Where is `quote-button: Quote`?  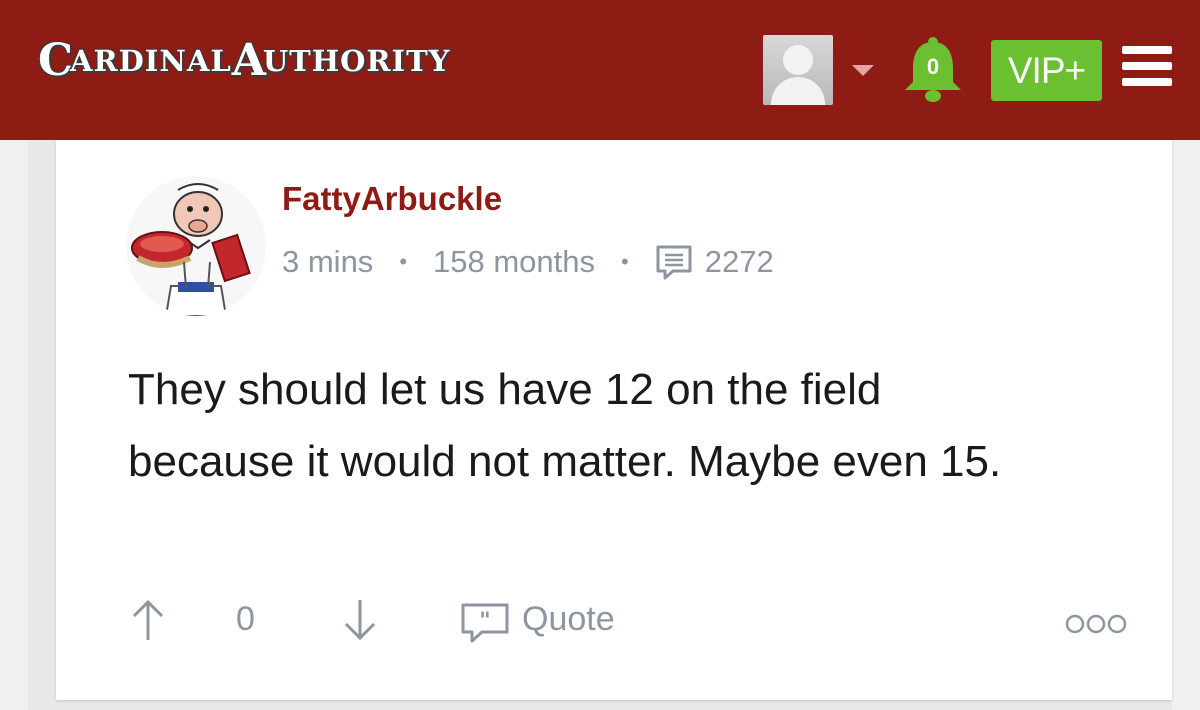 quote-button: Quote is located at coordinates (568, 619).